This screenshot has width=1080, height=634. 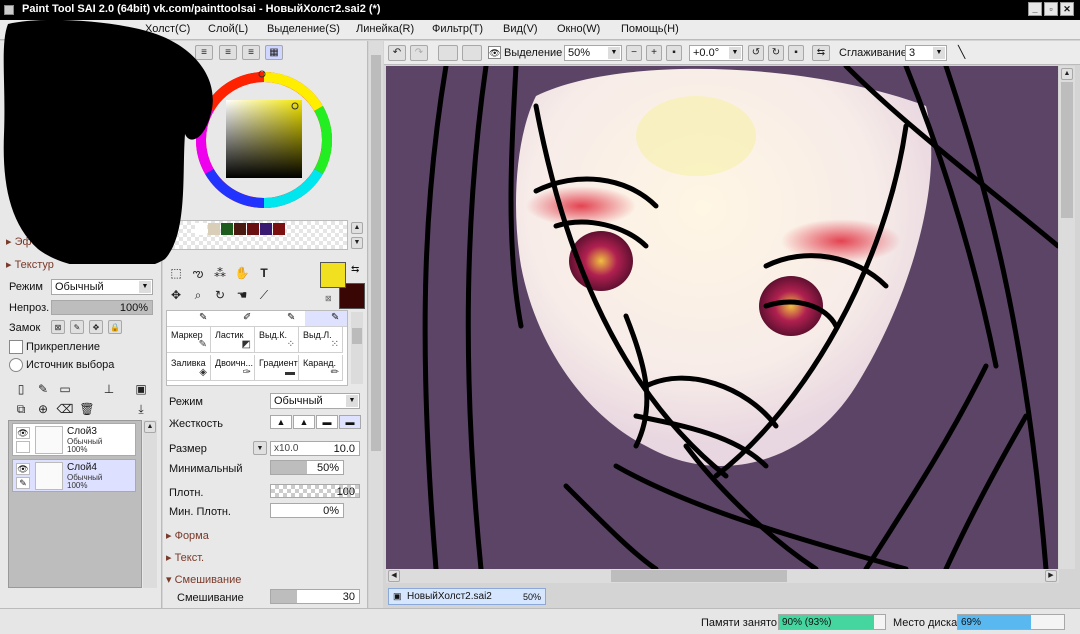 What do you see at coordinates (397, 53) in the screenshot?
I see `undo-button: ↶` at bounding box center [397, 53].